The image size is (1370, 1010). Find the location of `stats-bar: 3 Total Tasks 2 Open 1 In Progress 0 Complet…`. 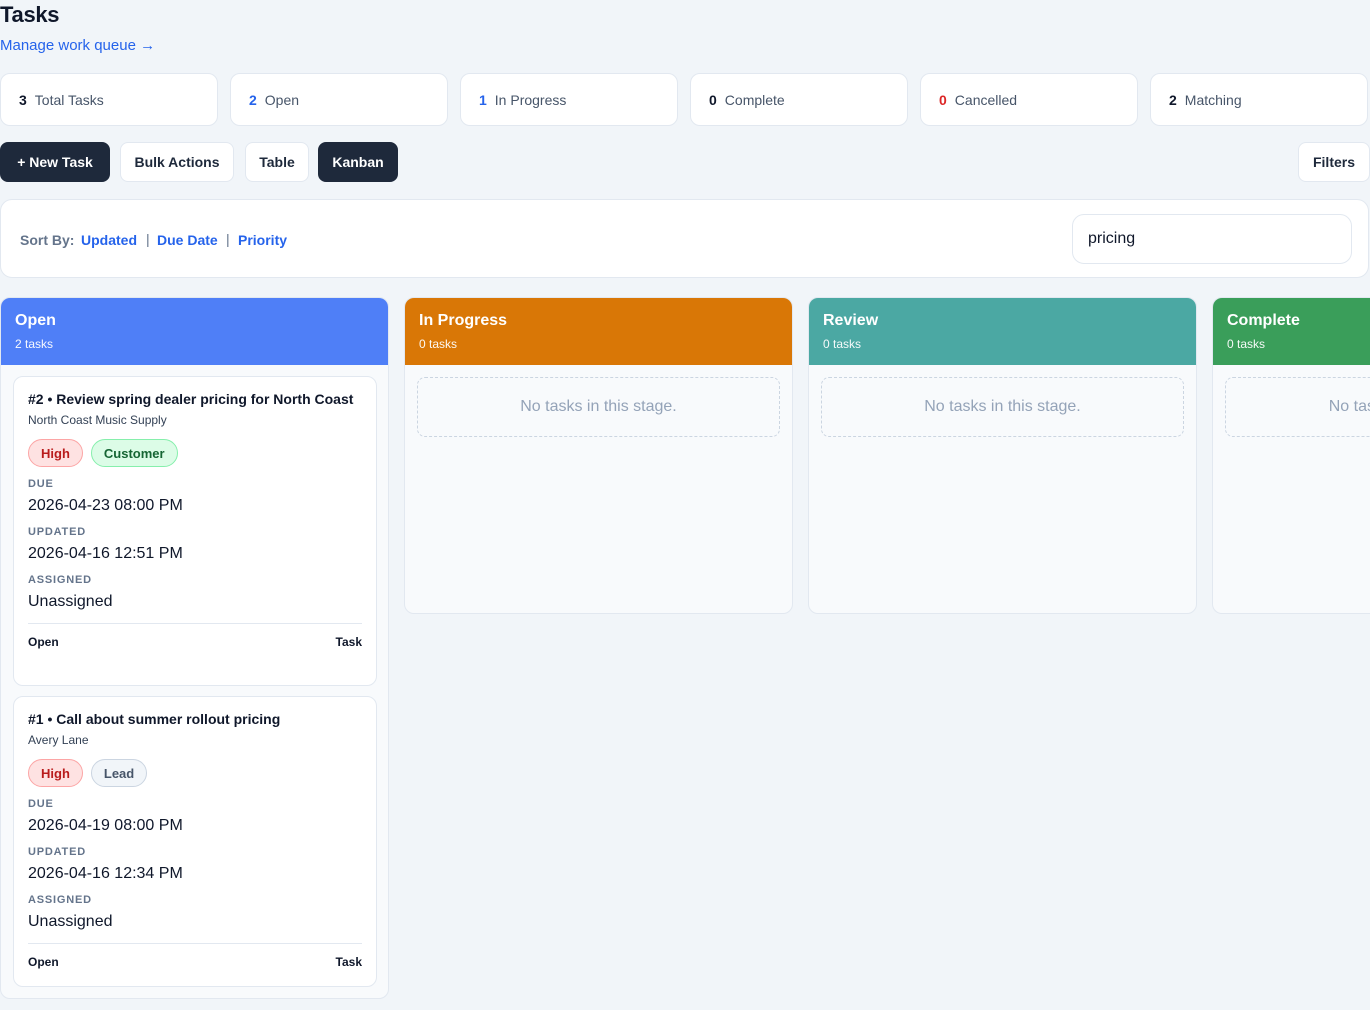

stats-bar: 3 Total Tasks 2 Open 1 In Progress 0 Complet… is located at coordinates (685, 99).